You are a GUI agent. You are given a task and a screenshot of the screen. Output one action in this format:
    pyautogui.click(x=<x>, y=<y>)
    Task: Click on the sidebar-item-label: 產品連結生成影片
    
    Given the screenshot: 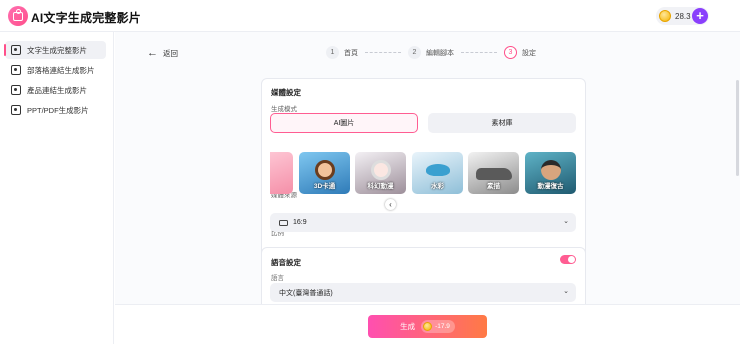 What is the action you would take?
    pyautogui.click(x=57, y=90)
    